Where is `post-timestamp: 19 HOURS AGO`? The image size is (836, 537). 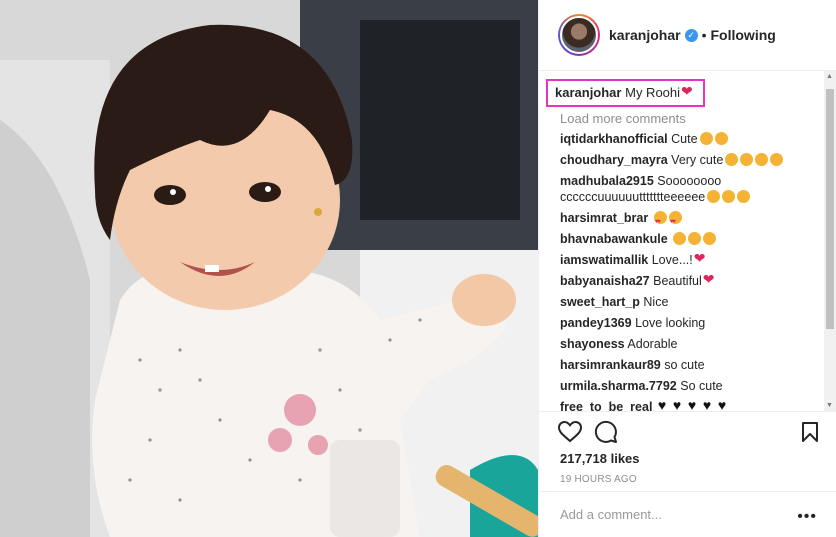 post-timestamp: 19 HOURS AGO is located at coordinates (598, 479).